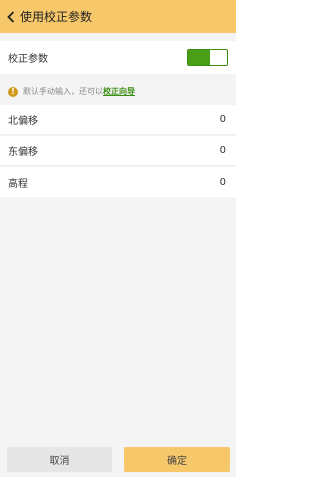  Describe the element at coordinates (11, 16) in the screenshot. I see `chevron-left-icon` at that location.